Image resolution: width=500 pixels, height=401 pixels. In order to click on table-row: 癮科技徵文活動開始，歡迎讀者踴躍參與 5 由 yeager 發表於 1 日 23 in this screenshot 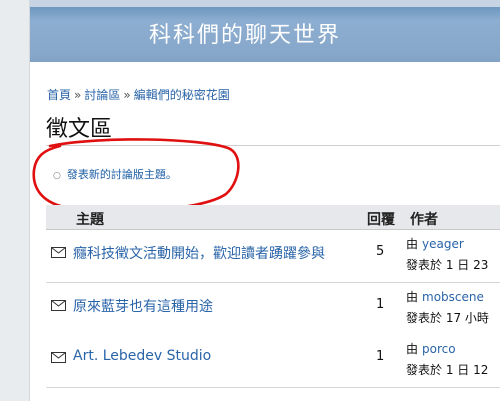, I will do `click(273, 256)`.